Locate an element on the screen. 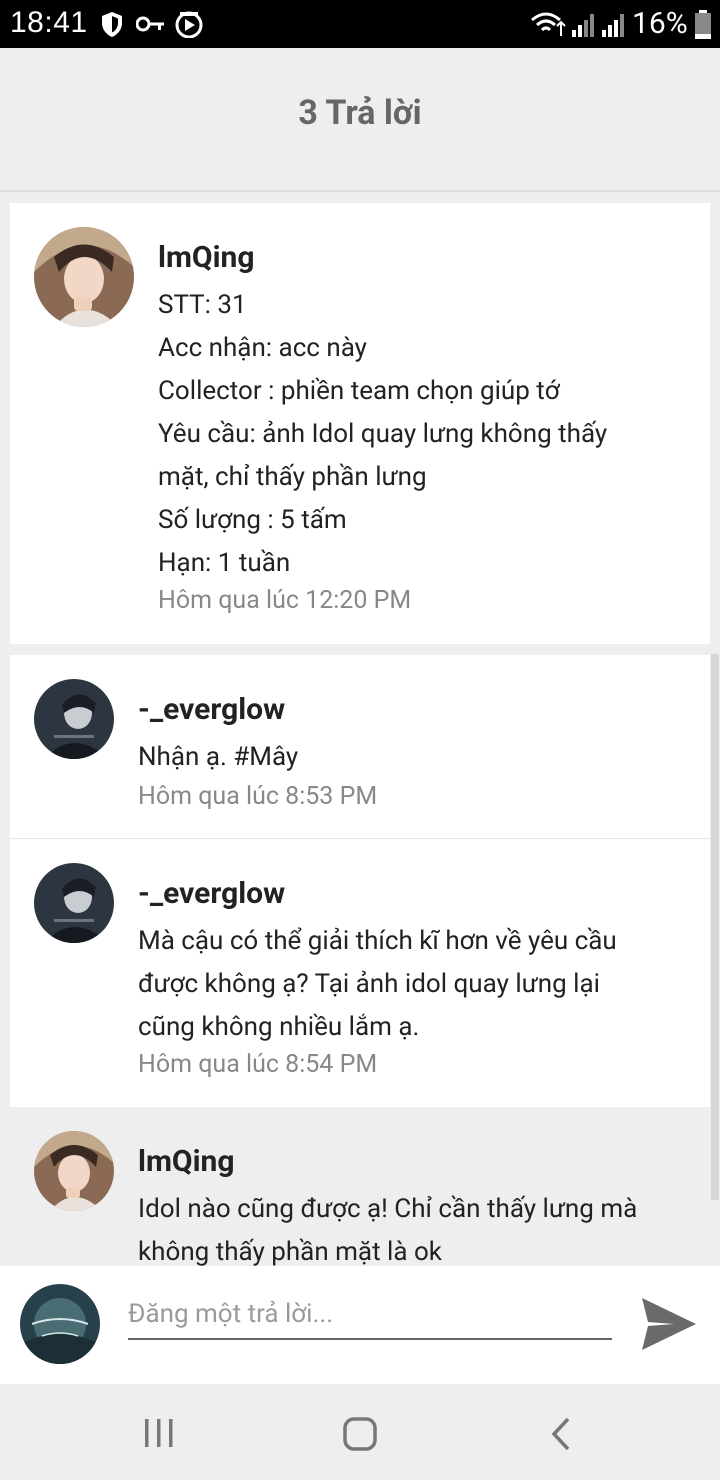  reply-timestamp: Hôm qua lúc 8:53 PM is located at coordinates (258, 796).